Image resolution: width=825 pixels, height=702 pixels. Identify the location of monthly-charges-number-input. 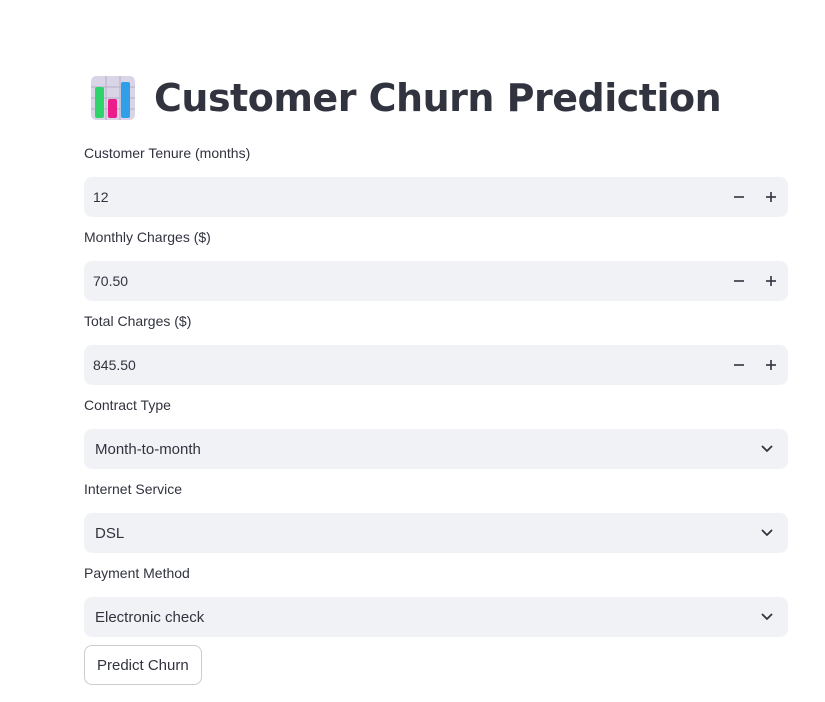
(436, 281).